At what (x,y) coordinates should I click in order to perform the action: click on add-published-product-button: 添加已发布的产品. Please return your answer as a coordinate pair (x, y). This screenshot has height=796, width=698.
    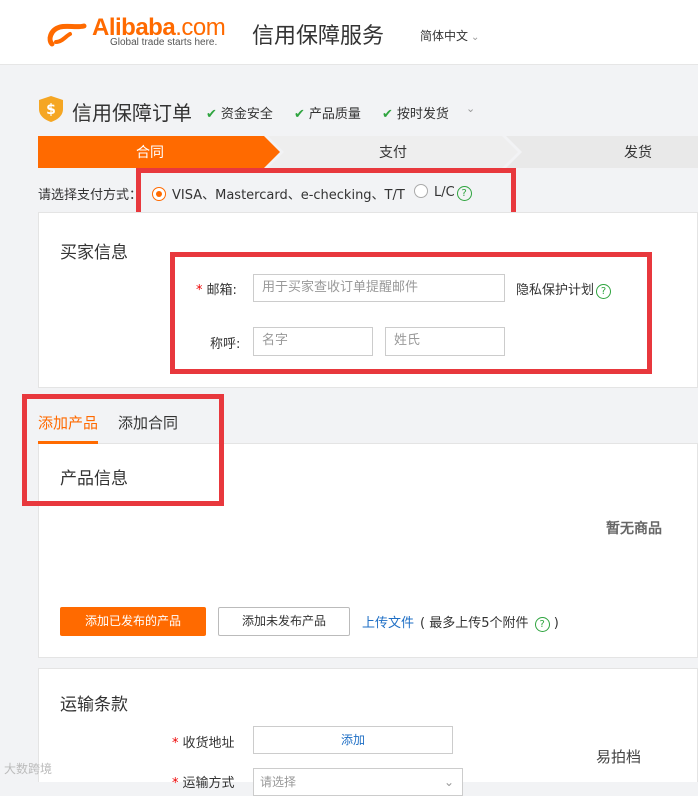
    Looking at the image, I should click on (133, 621).